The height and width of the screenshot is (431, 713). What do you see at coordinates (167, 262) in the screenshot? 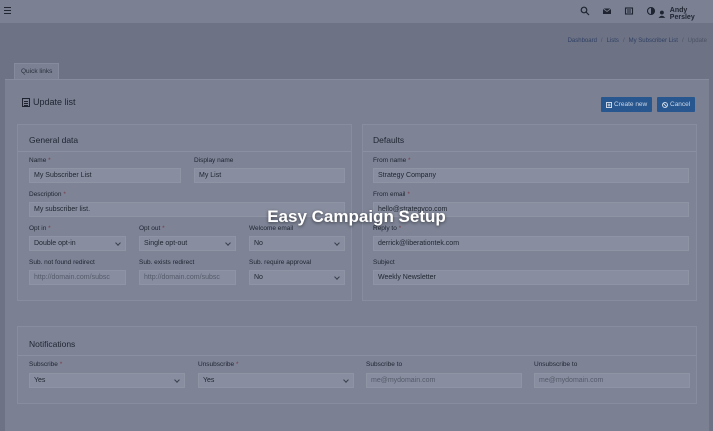
I see `exists-redirect-label: Sub. exists redirect` at bounding box center [167, 262].